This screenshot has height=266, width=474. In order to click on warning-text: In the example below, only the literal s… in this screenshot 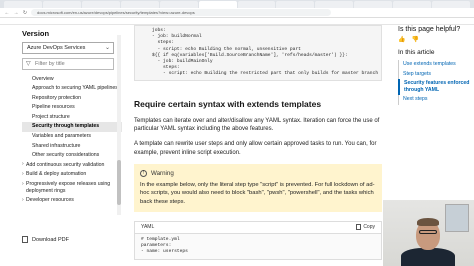, I will do `click(257, 193)`.